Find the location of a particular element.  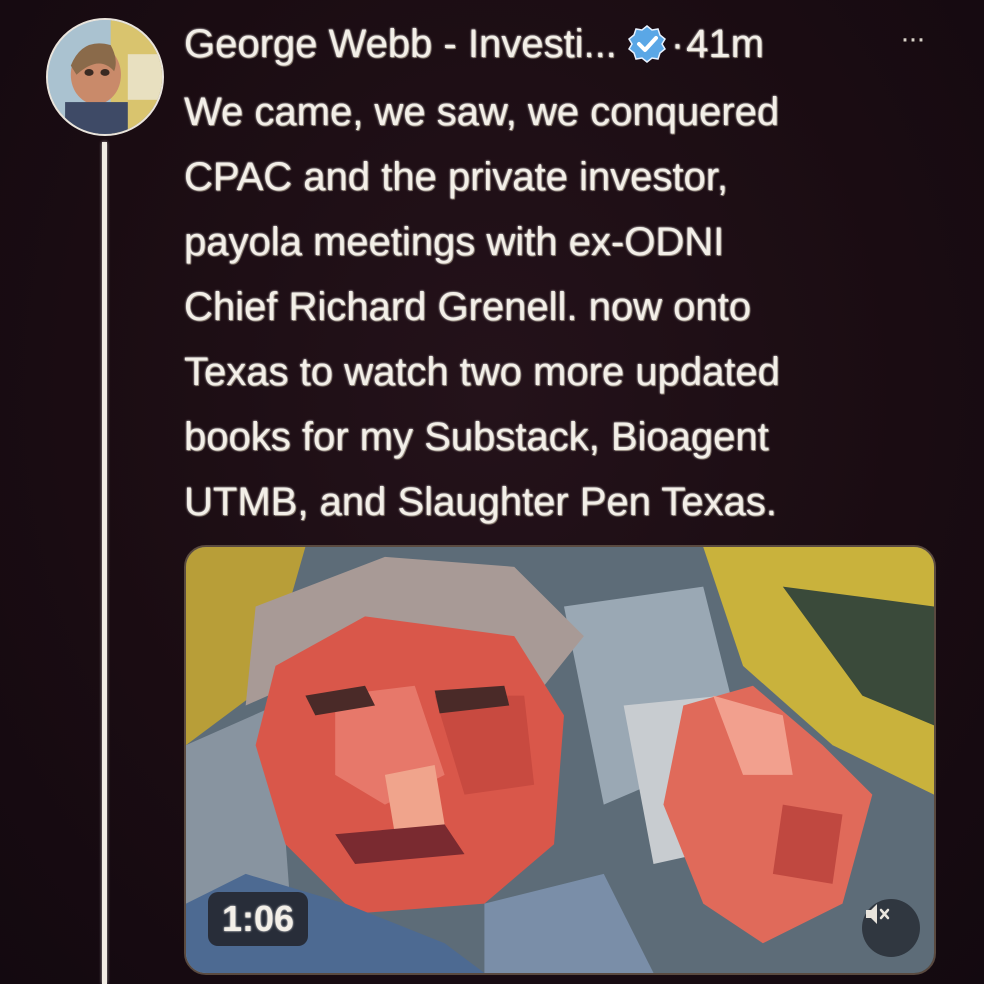

avatar-portrait-image is located at coordinates (105, 77).